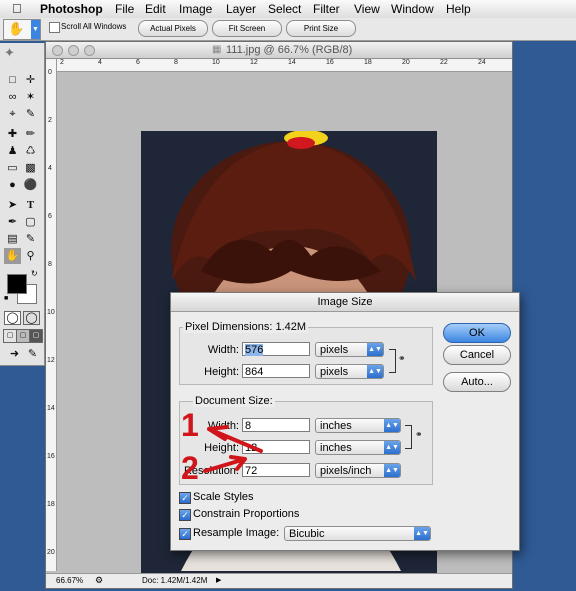 The width and height of the screenshot is (576, 591). What do you see at coordinates (36, 336) in the screenshot?
I see `screen-mode-full-icon: ▢` at bounding box center [36, 336].